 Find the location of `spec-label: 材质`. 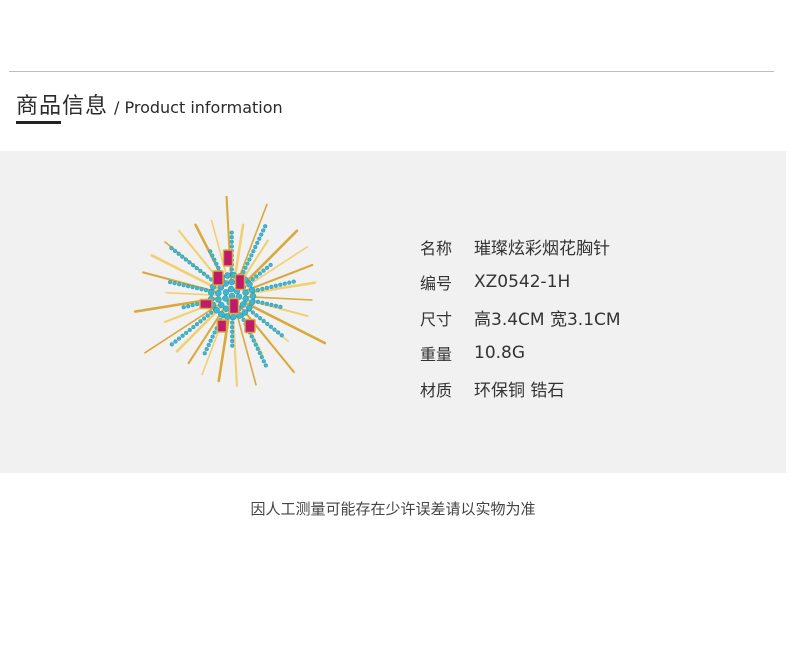

spec-label: 材质 is located at coordinates (436, 390).